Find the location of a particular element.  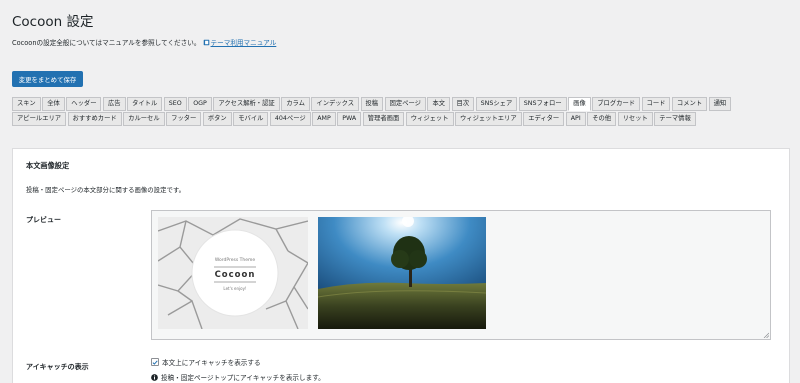

tab-21: アピールエリア is located at coordinates (39, 119).